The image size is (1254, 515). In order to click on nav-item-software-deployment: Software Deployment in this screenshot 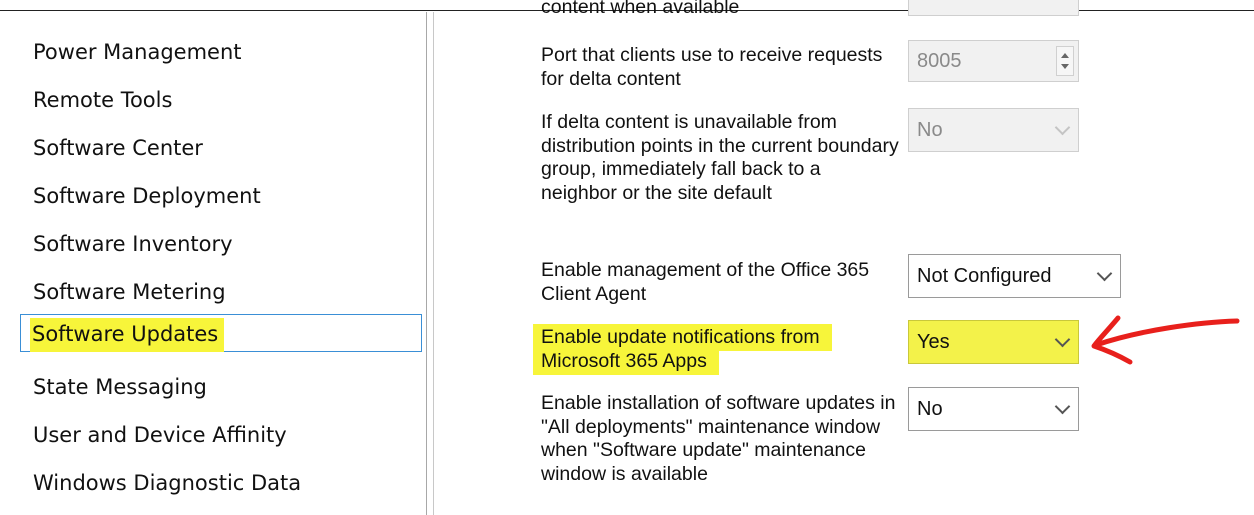, I will do `click(221, 196)`.